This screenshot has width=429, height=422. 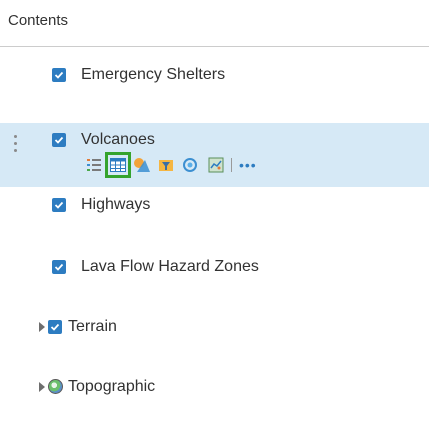 I want to click on layer-label: Lava Flow Hazard Zones, so click(x=170, y=266).